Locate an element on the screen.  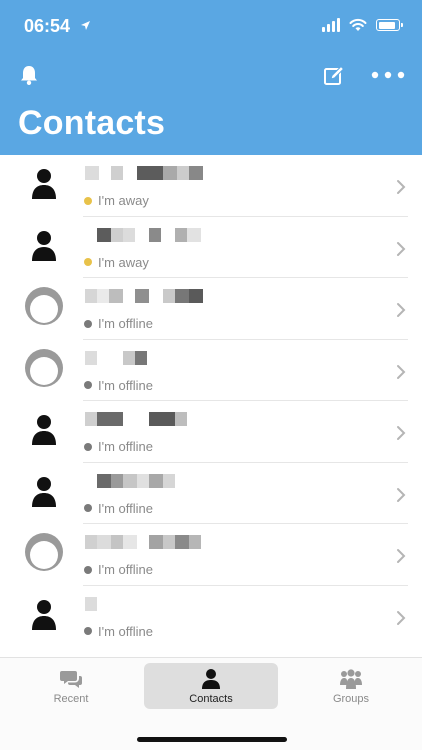
status-time: 06:54 is located at coordinates (47, 26).